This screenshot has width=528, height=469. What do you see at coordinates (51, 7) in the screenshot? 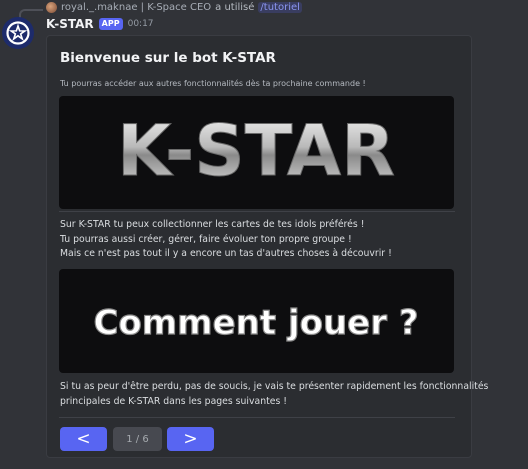
I see `reply-avatar` at bounding box center [51, 7].